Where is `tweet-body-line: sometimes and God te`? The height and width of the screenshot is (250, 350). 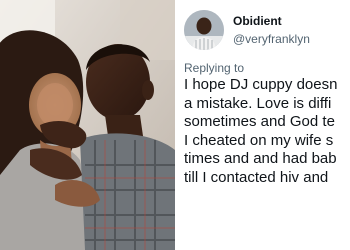 tweet-body-line: sometimes and God te is located at coordinates (259, 122).